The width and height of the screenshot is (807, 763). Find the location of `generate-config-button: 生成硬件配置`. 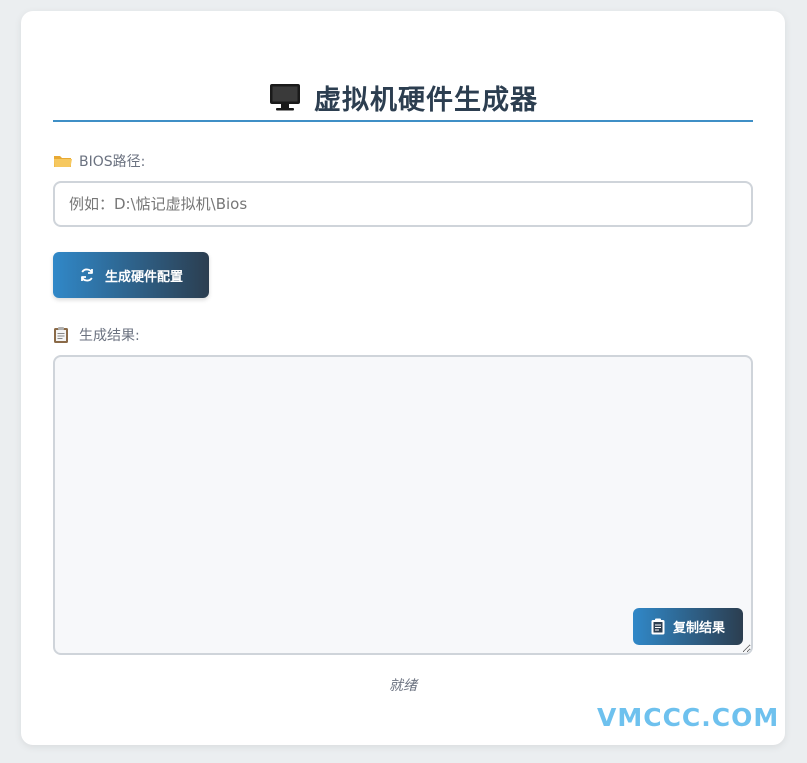

generate-config-button: 生成硬件配置 is located at coordinates (131, 275).